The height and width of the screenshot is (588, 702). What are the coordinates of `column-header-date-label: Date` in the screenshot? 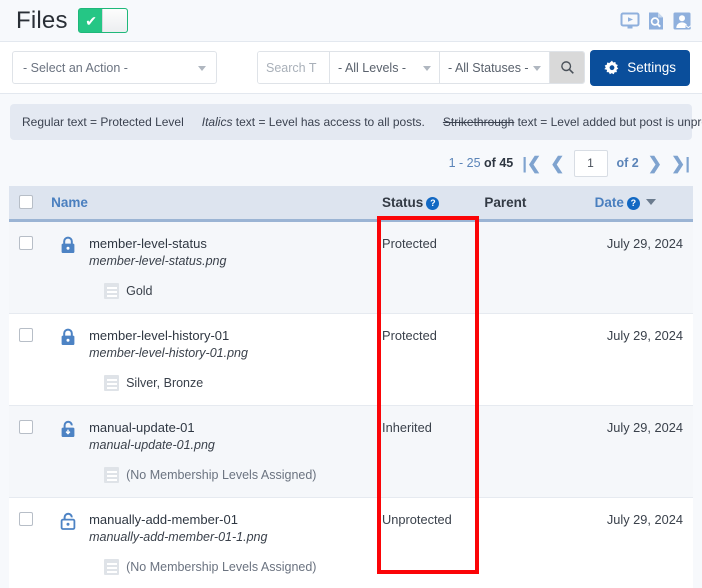 It's located at (609, 202).